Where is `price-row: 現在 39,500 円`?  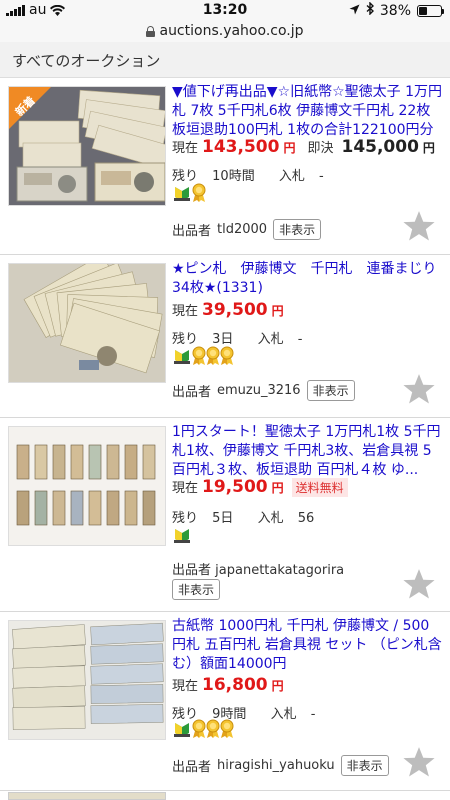 price-row: 現在 39,500 円 is located at coordinates (228, 310).